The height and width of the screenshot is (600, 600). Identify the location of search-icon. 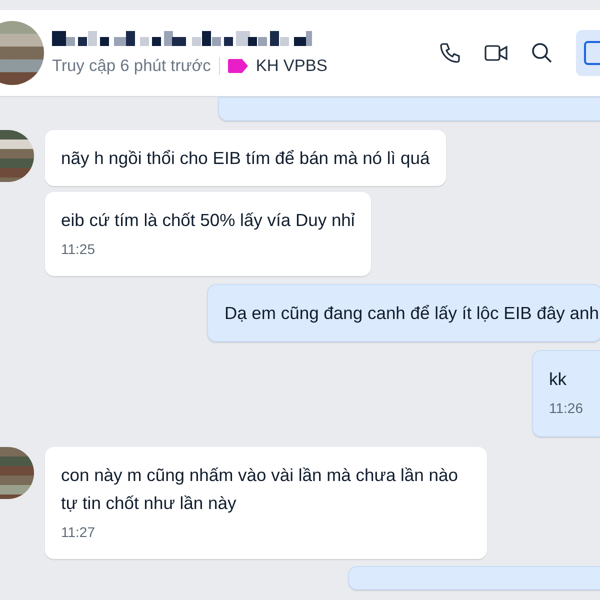
(542, 53).